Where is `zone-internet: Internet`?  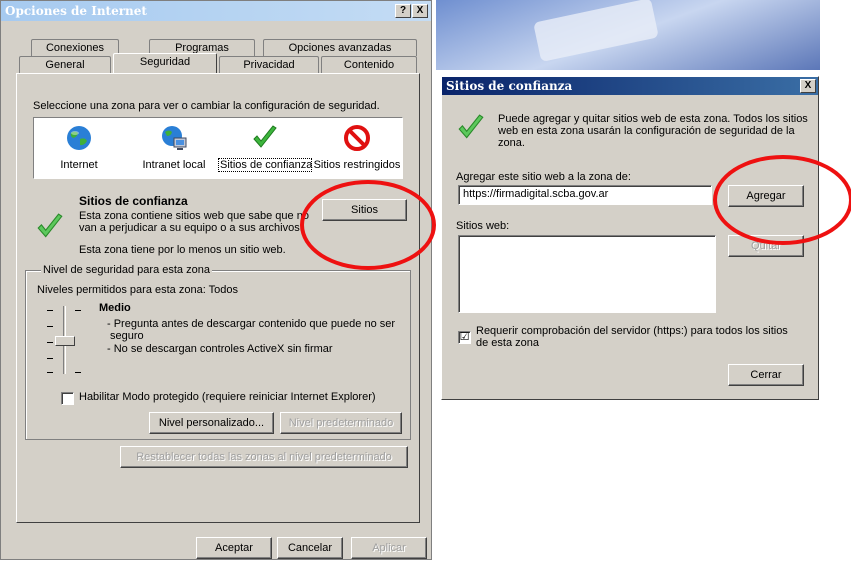
zone-internet: Internet is located at coordinates (79, 147).